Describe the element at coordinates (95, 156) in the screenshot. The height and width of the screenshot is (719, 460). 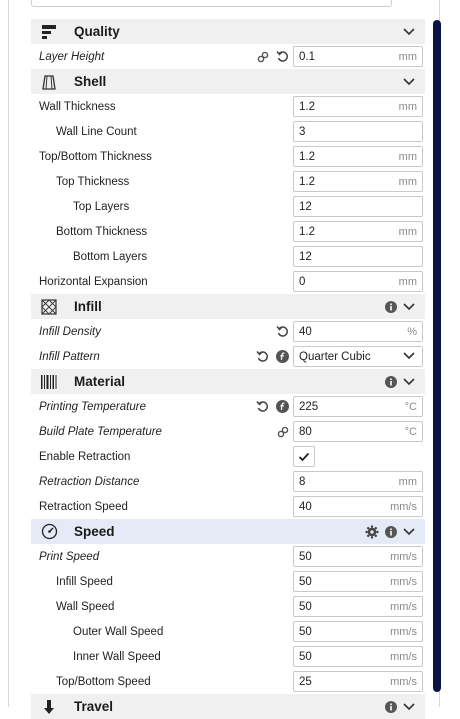
I see `setting-label: Top/Bottom Thickness` at that location.